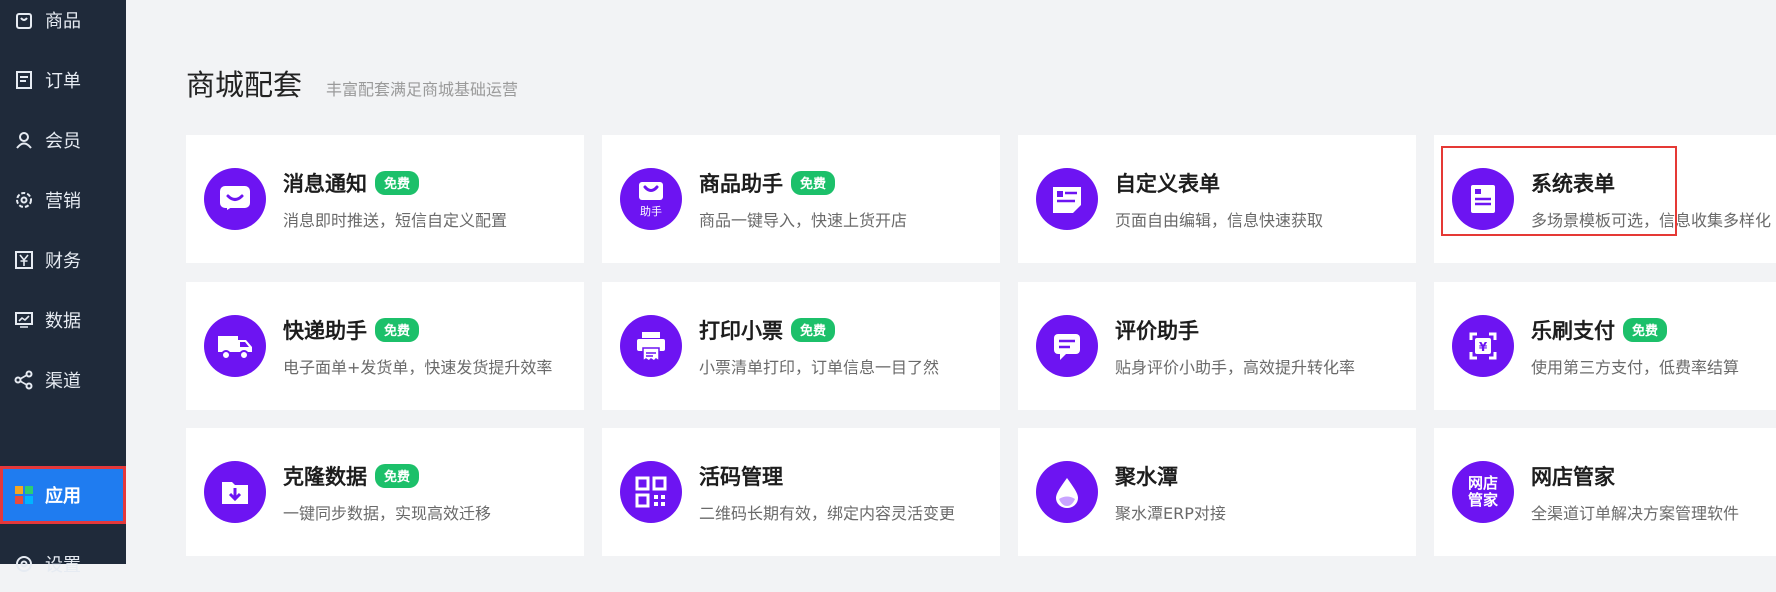  I want to click on sidebar-item-label: 财务, so click(63, 261).